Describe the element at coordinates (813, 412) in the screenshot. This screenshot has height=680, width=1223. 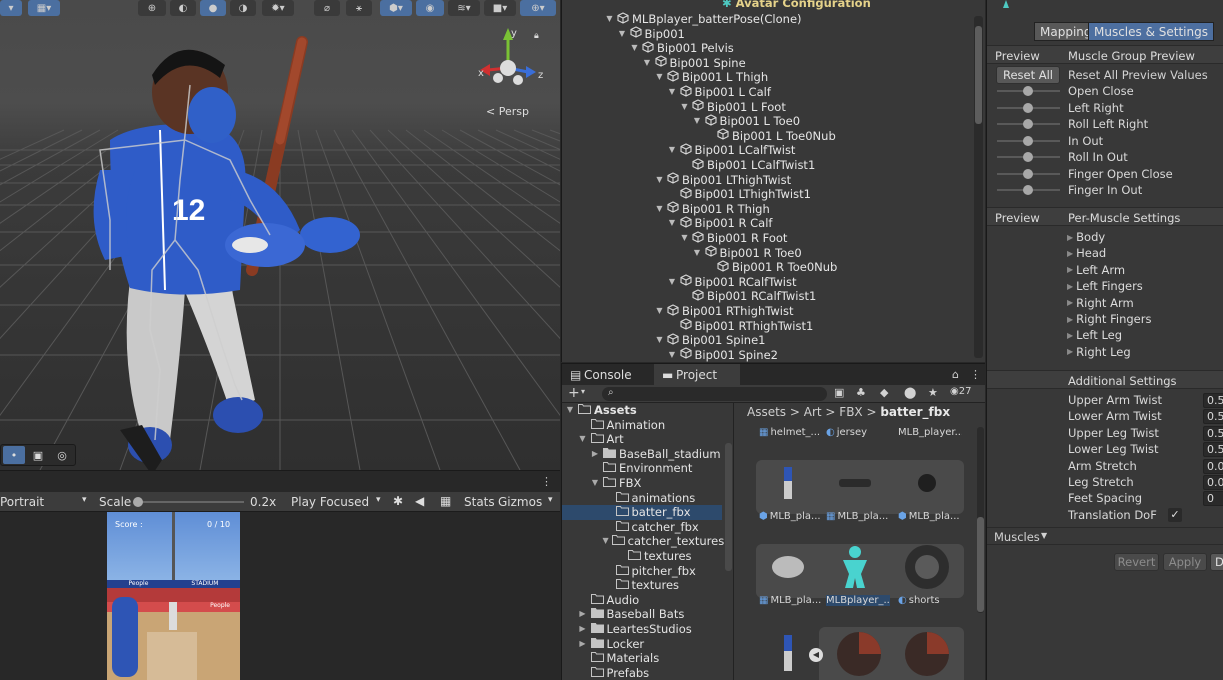
I see `breadcrumb-item: Art` at that location.